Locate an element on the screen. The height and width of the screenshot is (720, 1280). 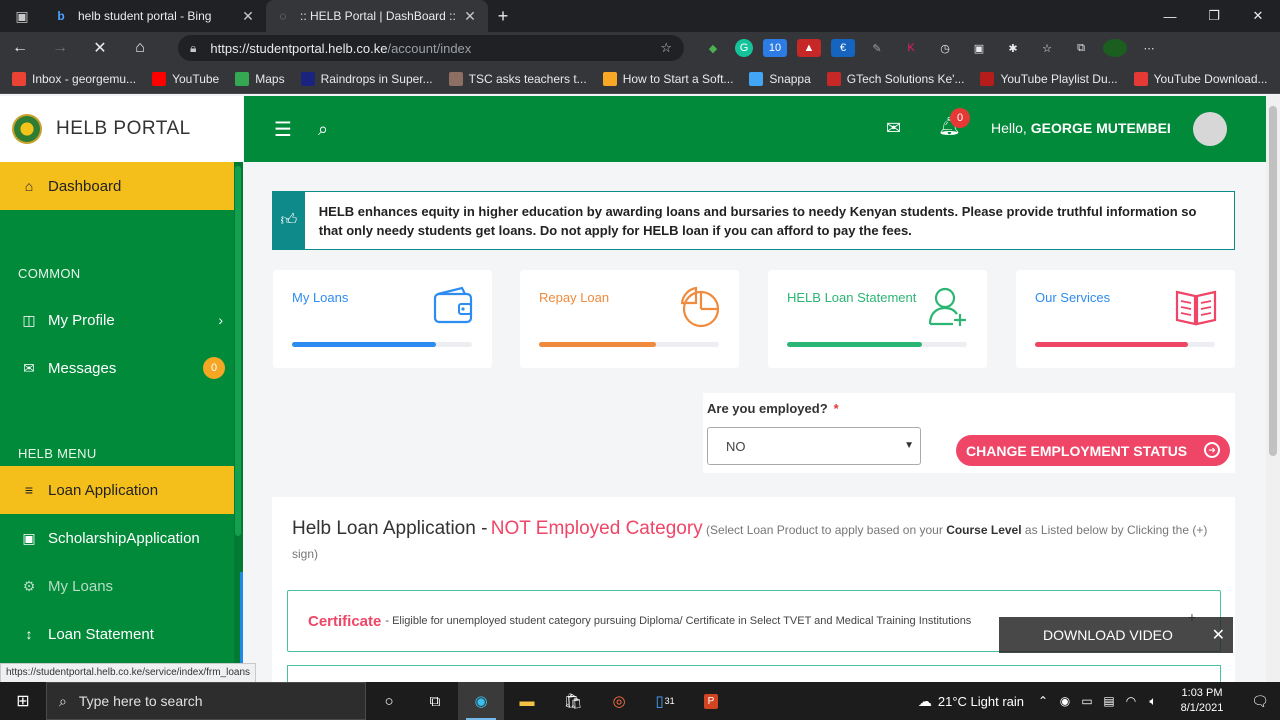
sidebar-item-messages: ✉ Messages 0 is located at coordinates (121, 368).